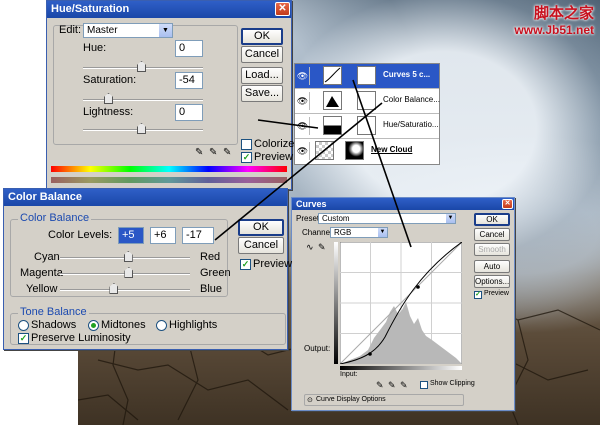 This screenshot has width=600, height=425. Describe the element at coordinates (163, 235) in the screenshot. I see `color-level-input-2: +6` at that location.